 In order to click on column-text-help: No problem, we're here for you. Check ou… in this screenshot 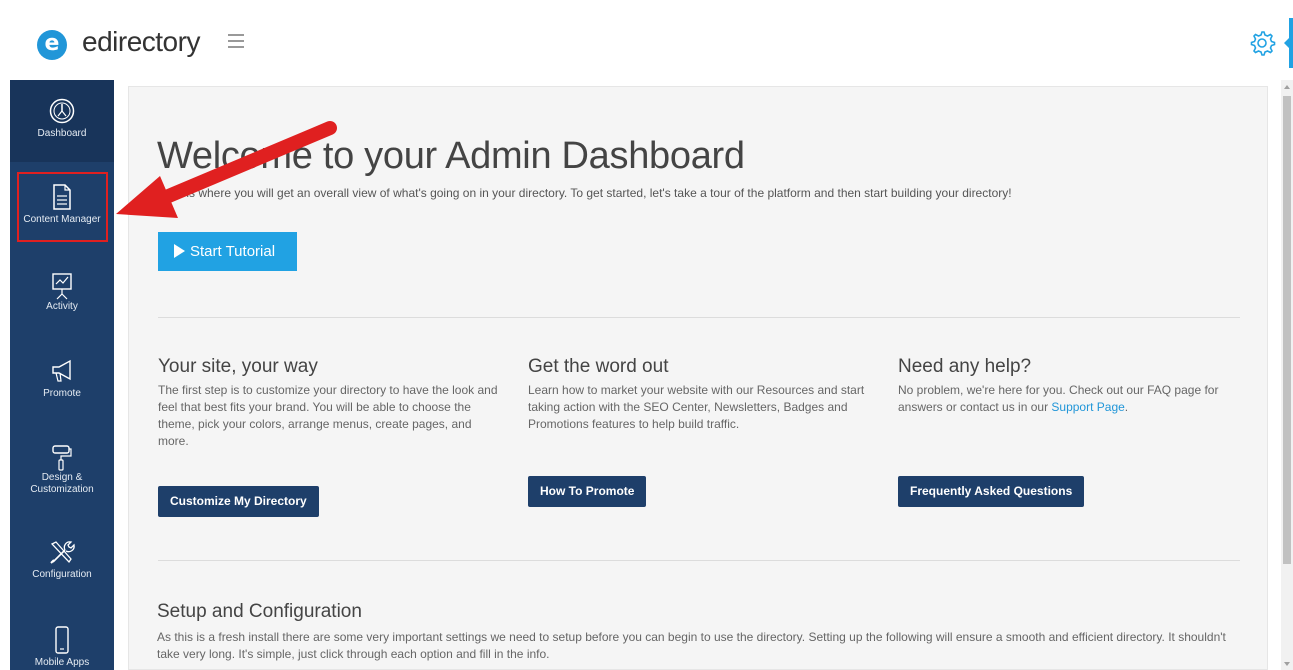, I will do `click(1070, 399)`.